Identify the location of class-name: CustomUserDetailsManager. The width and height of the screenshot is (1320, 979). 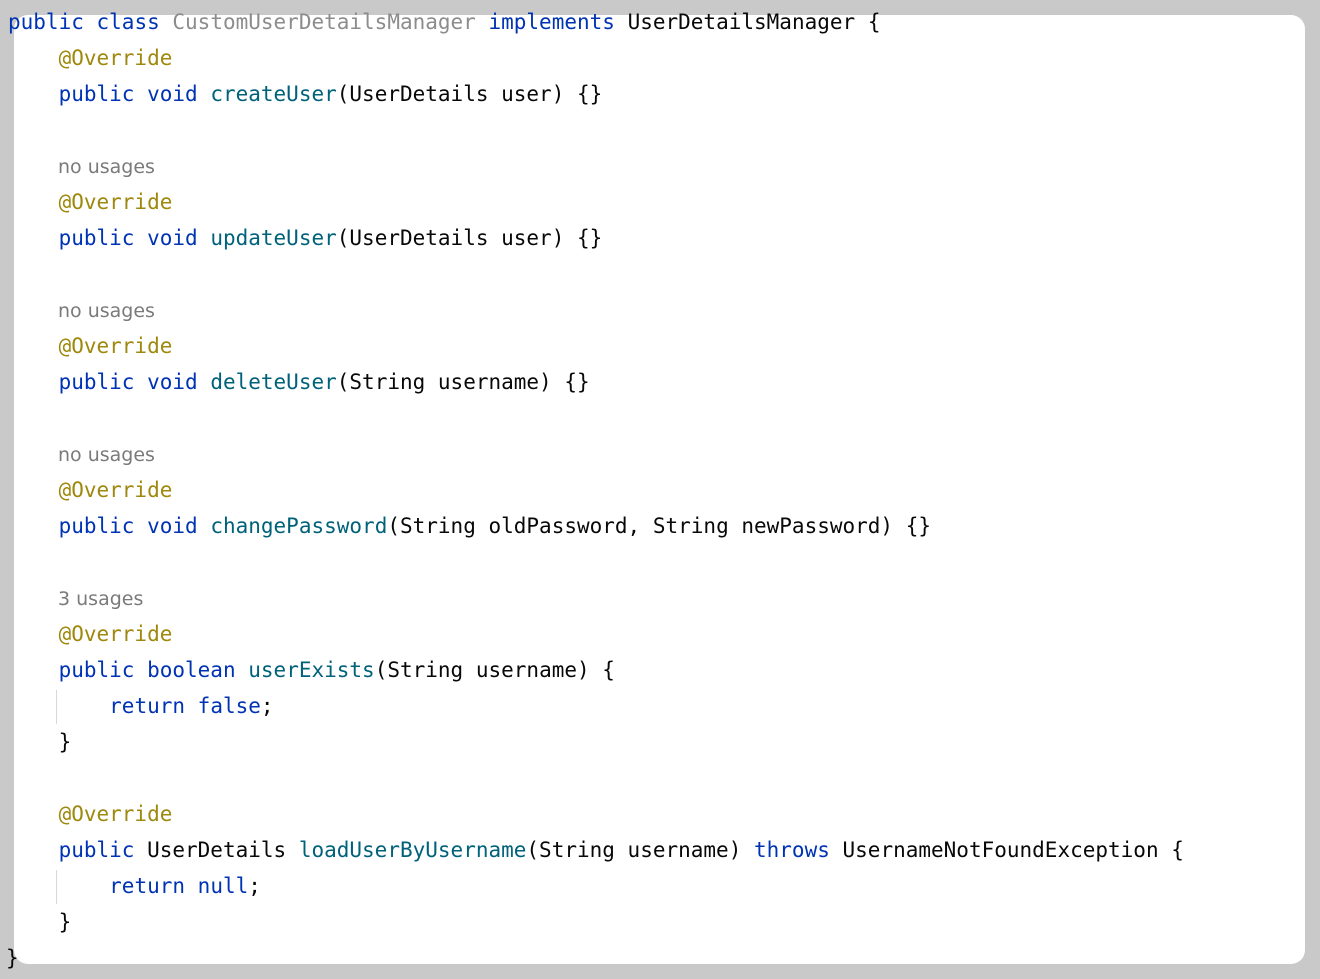
(324, 22).